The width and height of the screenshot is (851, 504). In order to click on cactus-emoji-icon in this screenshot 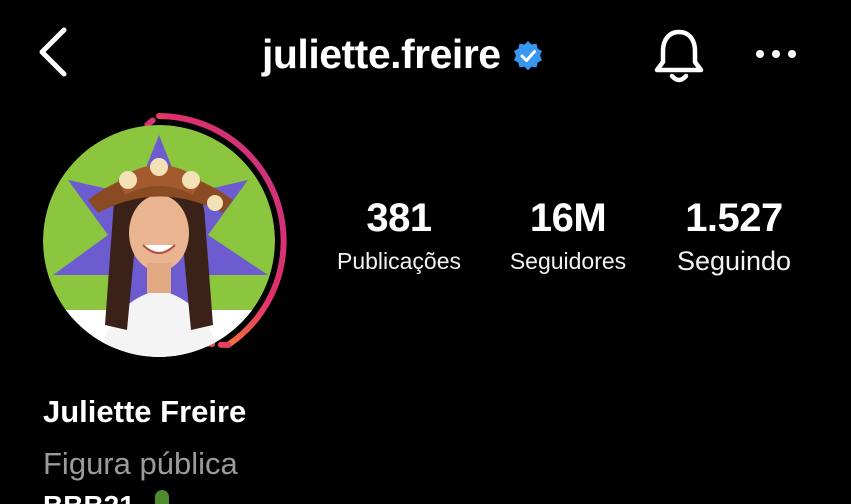, I will do `click(161, 497)`.